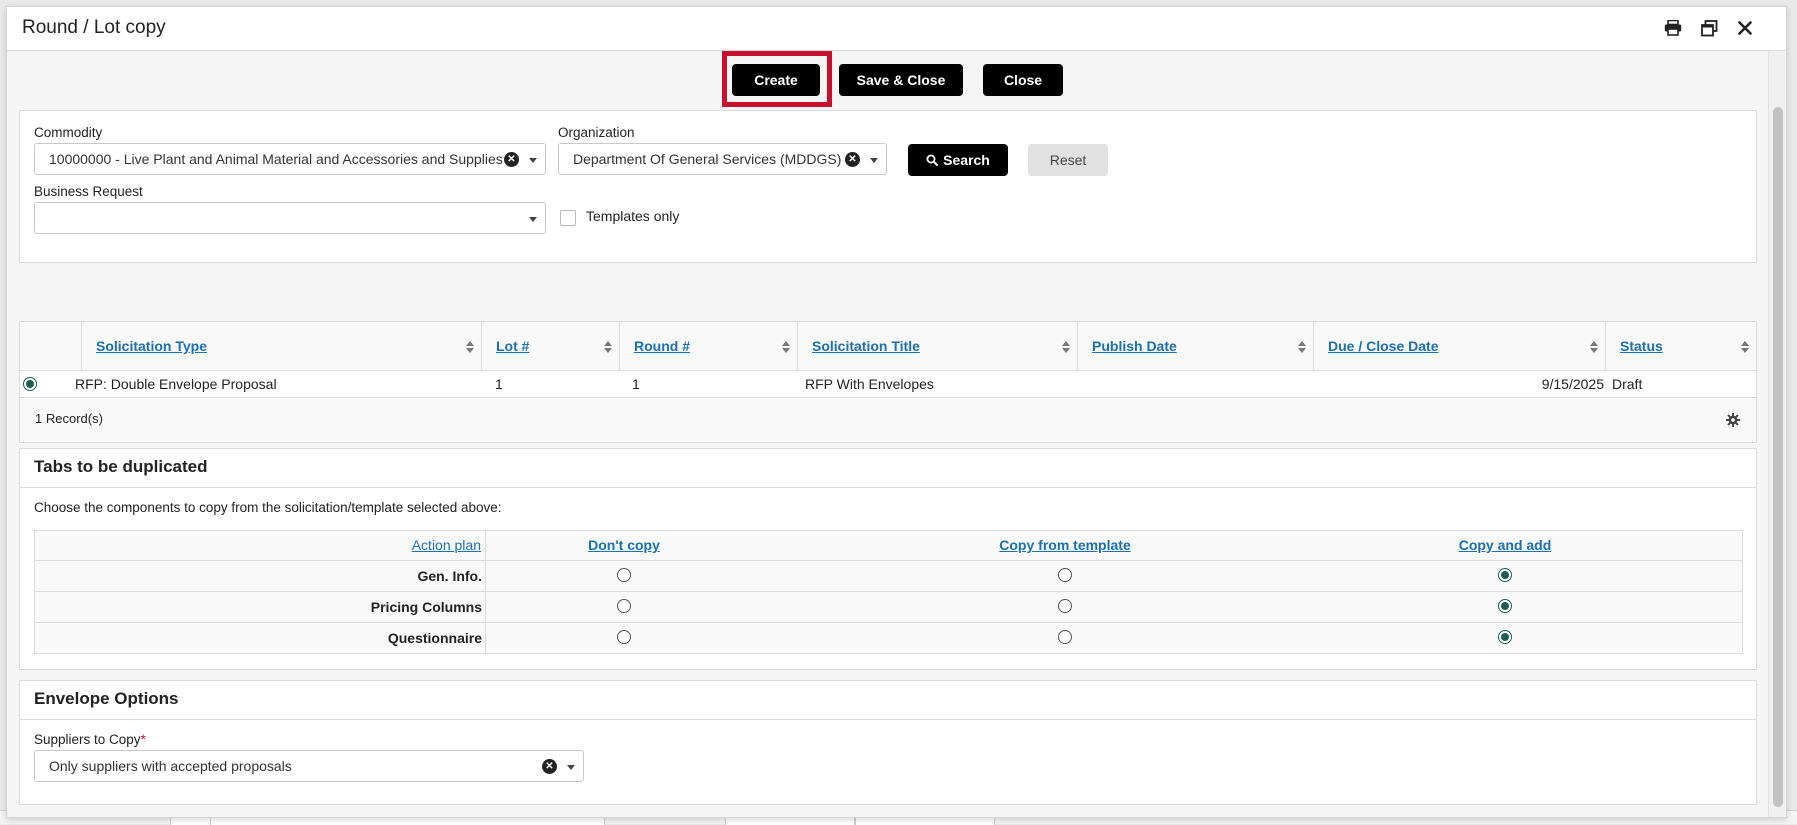 Image resolution: width=1797 pixels, height=825 pixels. Describe the element at coordinates (551, 346) in the screenshot. I see `column-header-lot: Lot #` at that location.